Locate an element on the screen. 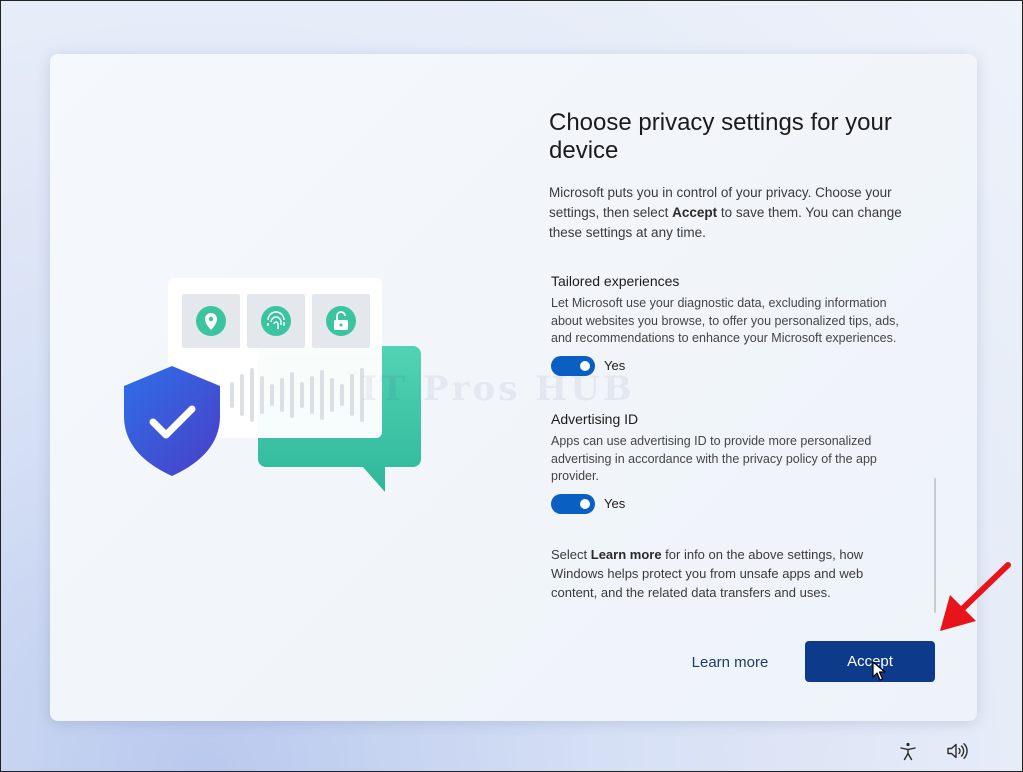 This screenshot has width=1023, height=772. unlock-icon is located at coordinates (341, 321).